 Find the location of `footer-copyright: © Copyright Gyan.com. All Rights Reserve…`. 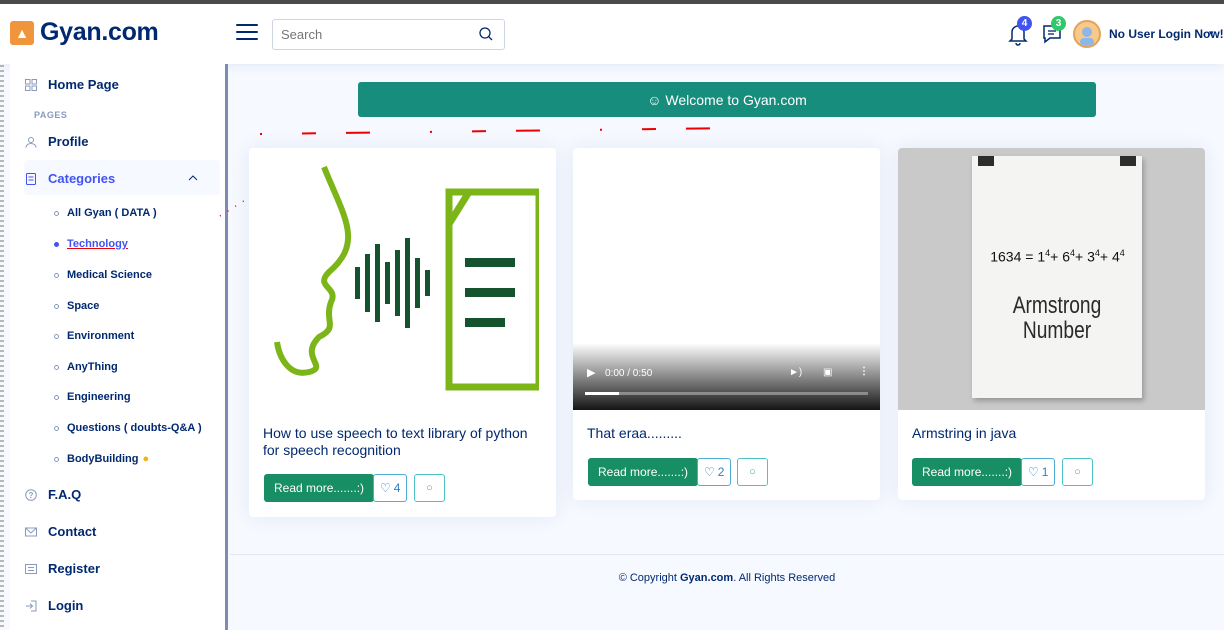

footer-copyright: © Copyright Gyan.com. All Rights Reserve… is located at coordinates (727, 578).